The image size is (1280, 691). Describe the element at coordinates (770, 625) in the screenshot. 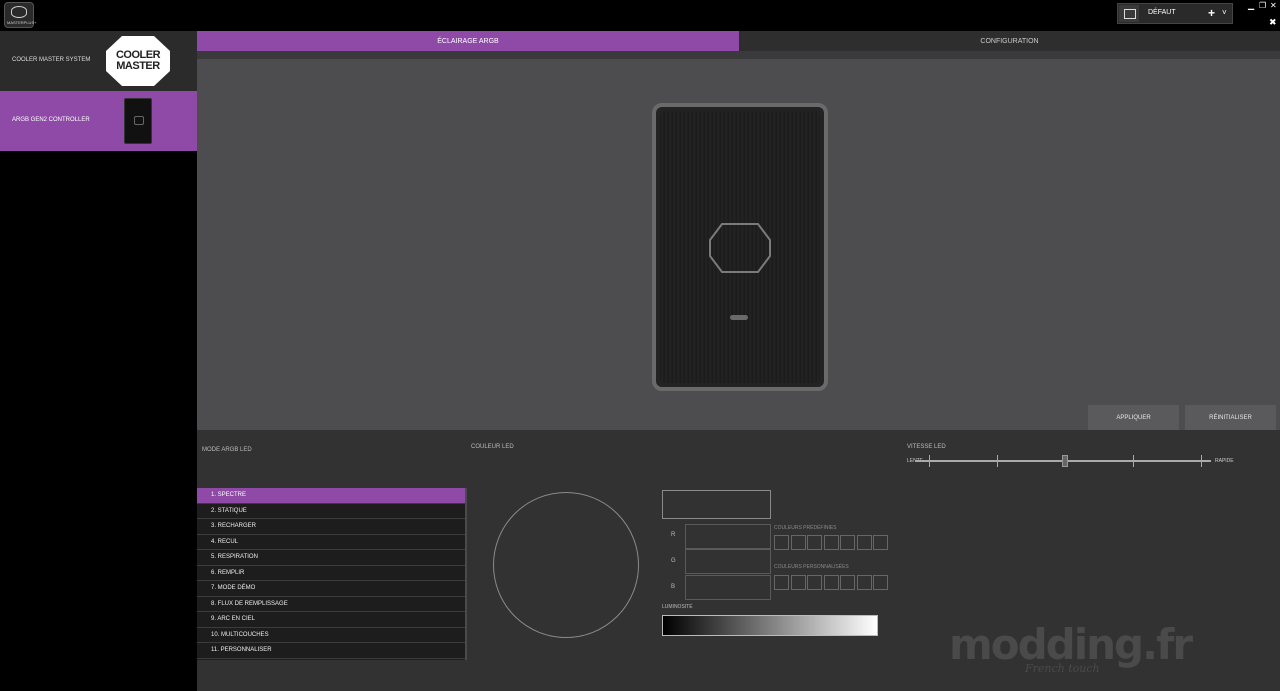

I see `brightness-slider` at that location.